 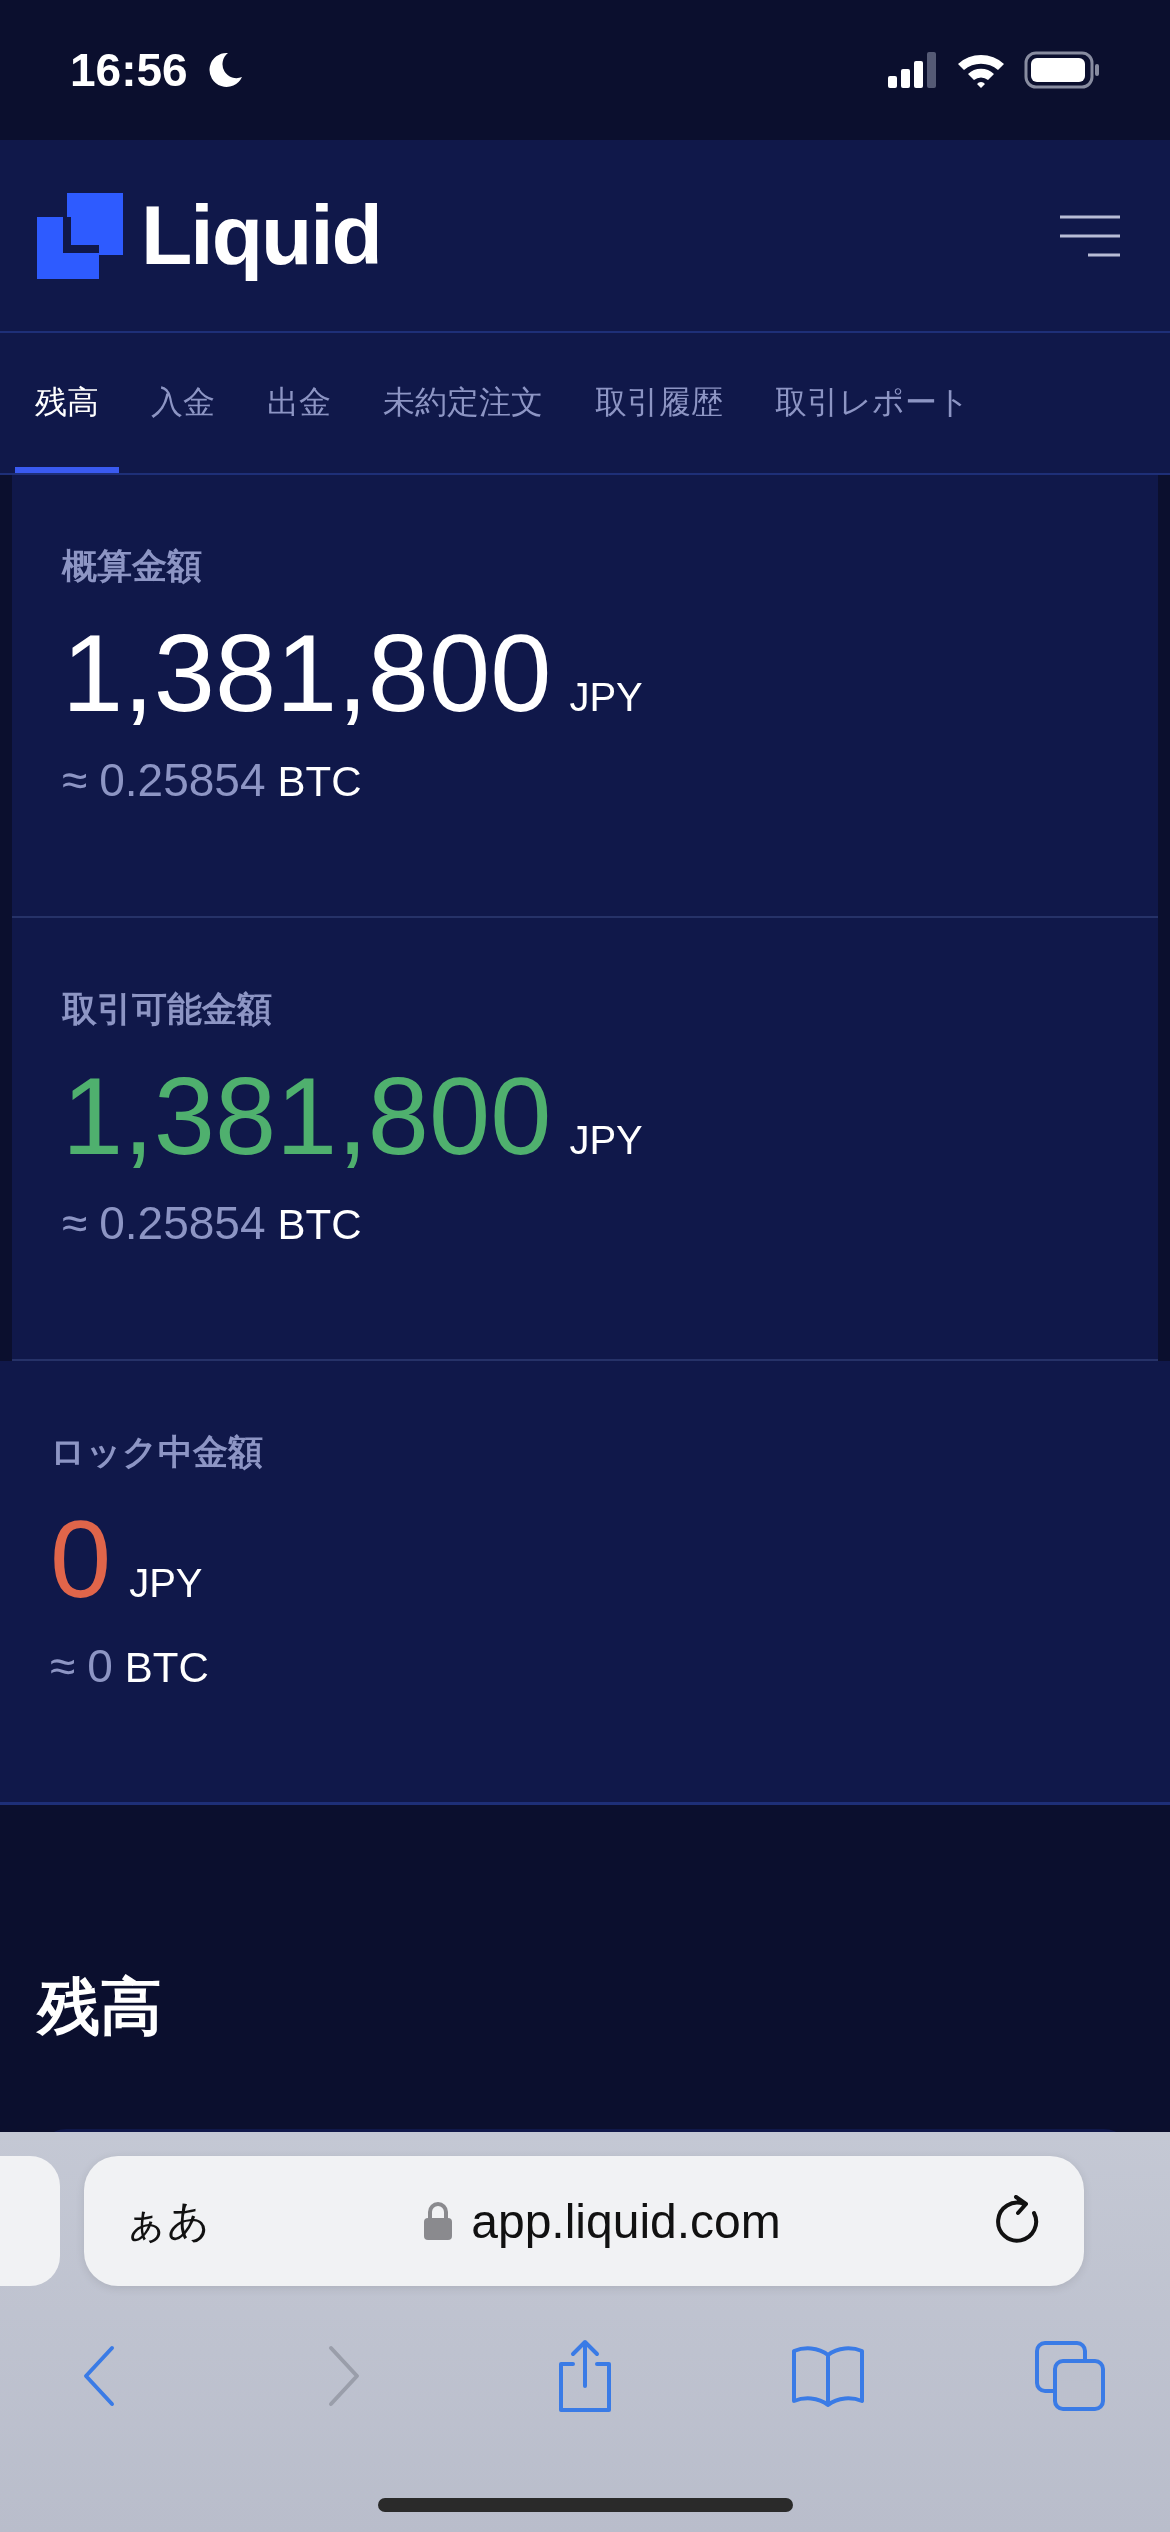 What do you see at coordinates (1070, 2376) in the screenshot?
I see `tabs-icon` at bounding box center [1070, 2376].